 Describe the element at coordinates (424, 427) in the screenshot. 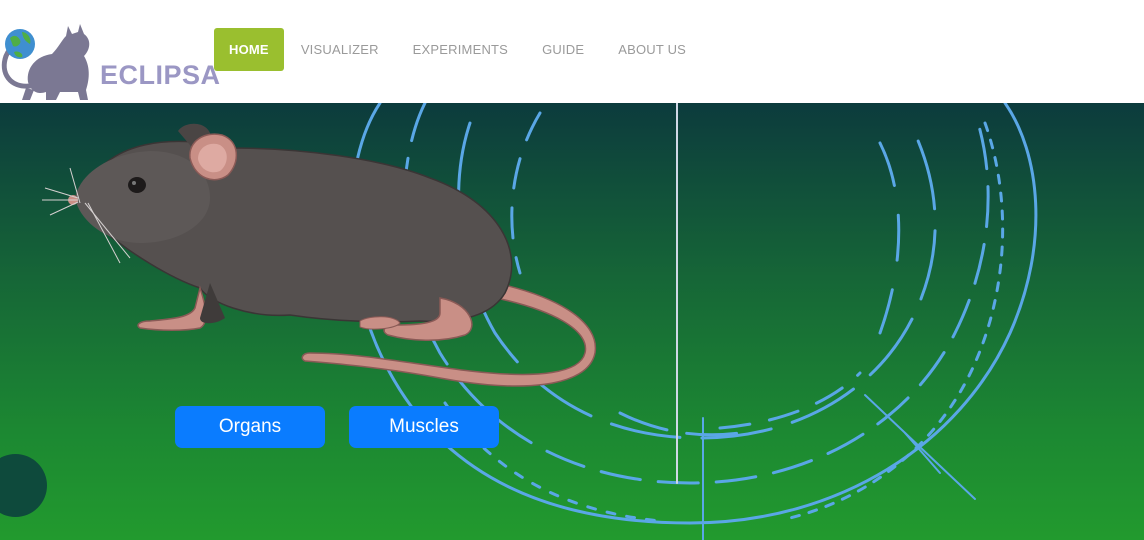

I see `muscles-button: Muscles` at that location.